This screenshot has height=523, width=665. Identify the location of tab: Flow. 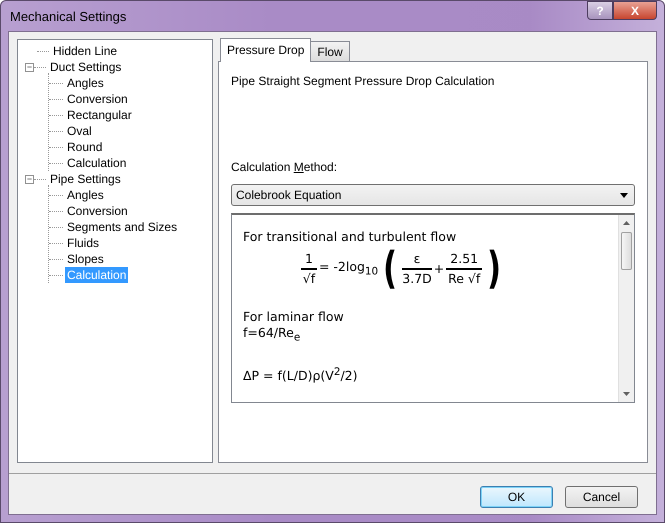
(330, 51).